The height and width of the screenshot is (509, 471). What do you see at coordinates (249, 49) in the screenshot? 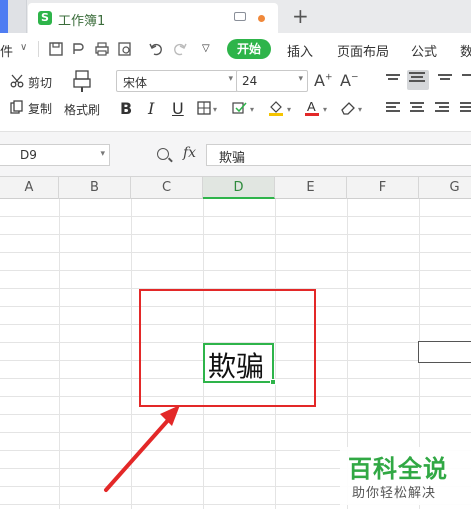
I see `tab-start: 开始` at bounding box center [249, 49].